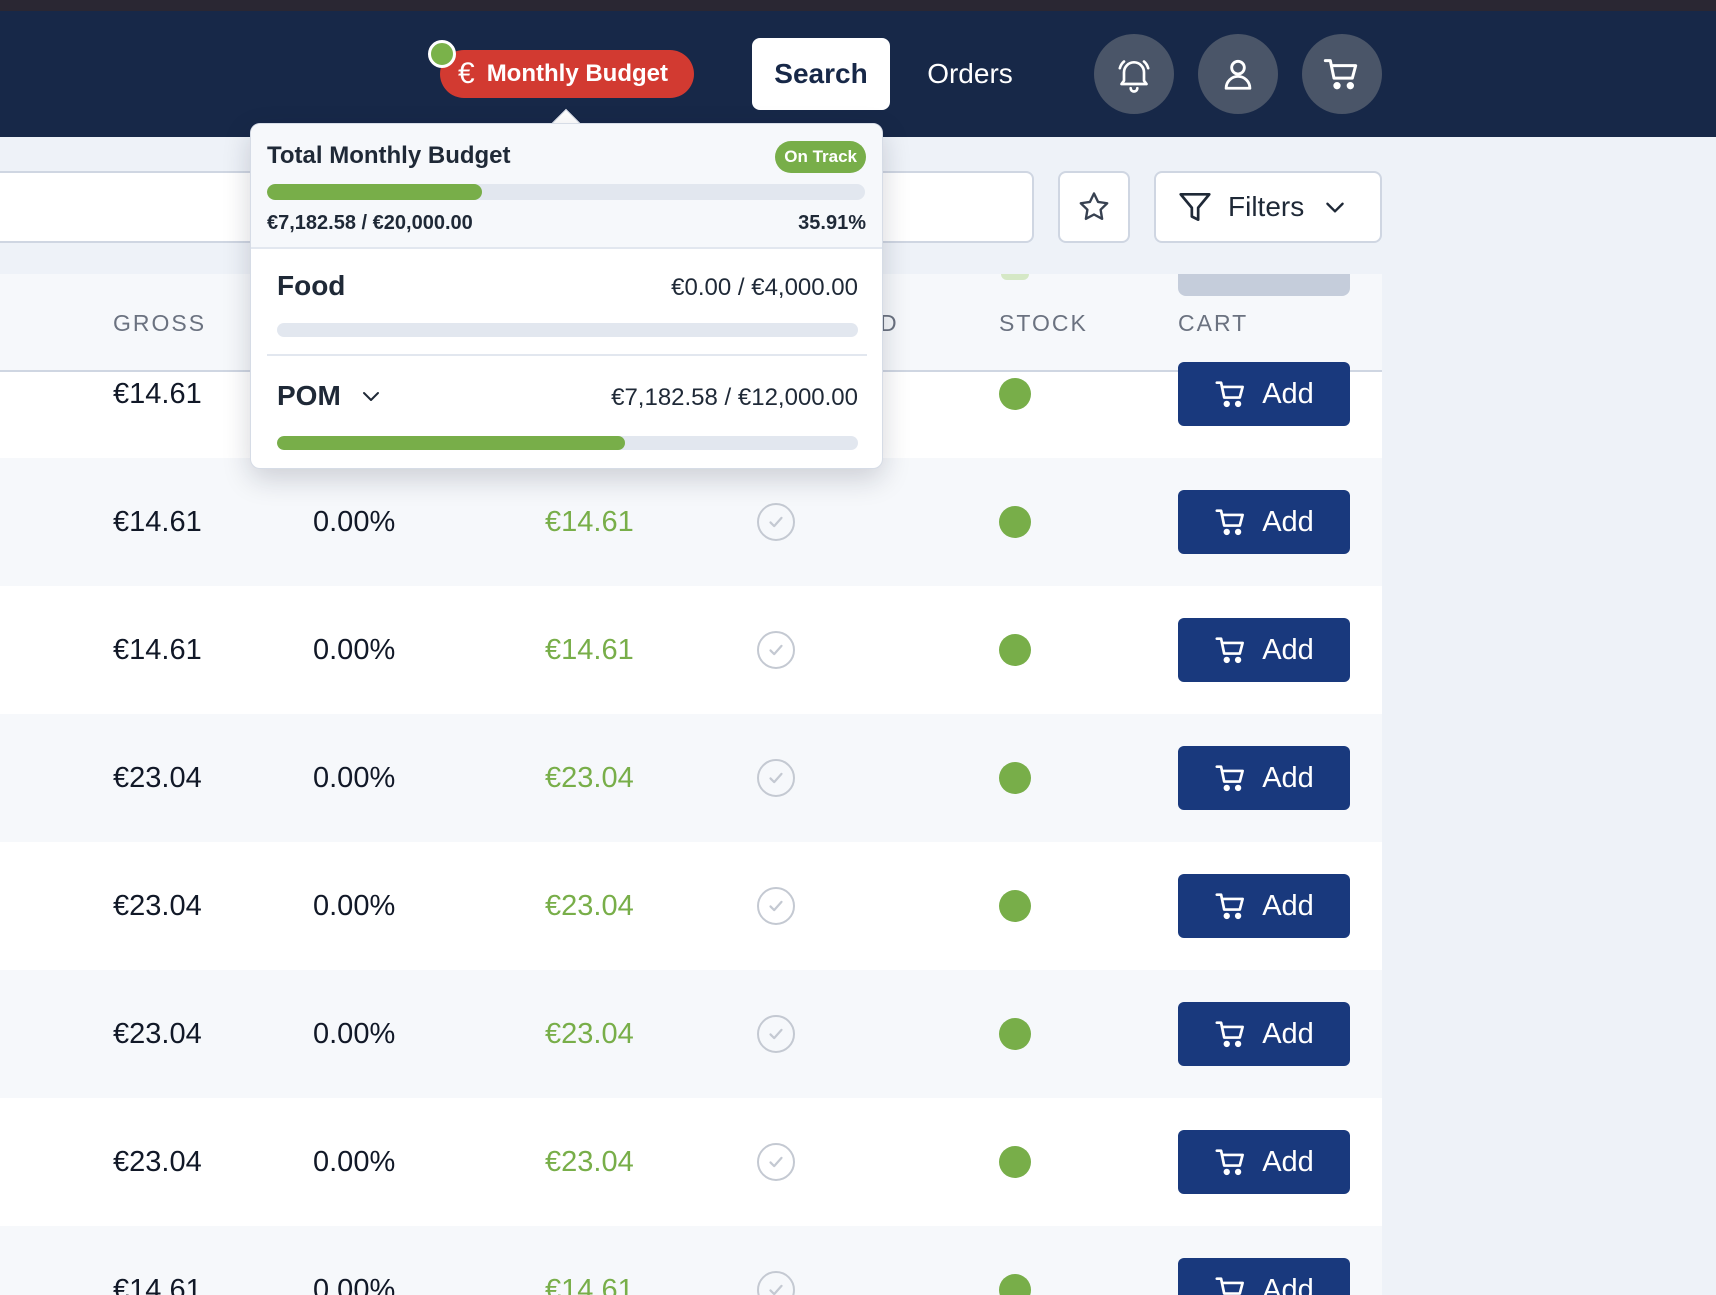  I want to click on category-pom-amount: €7,182.58 / €12,000.00, so click(734, 397).